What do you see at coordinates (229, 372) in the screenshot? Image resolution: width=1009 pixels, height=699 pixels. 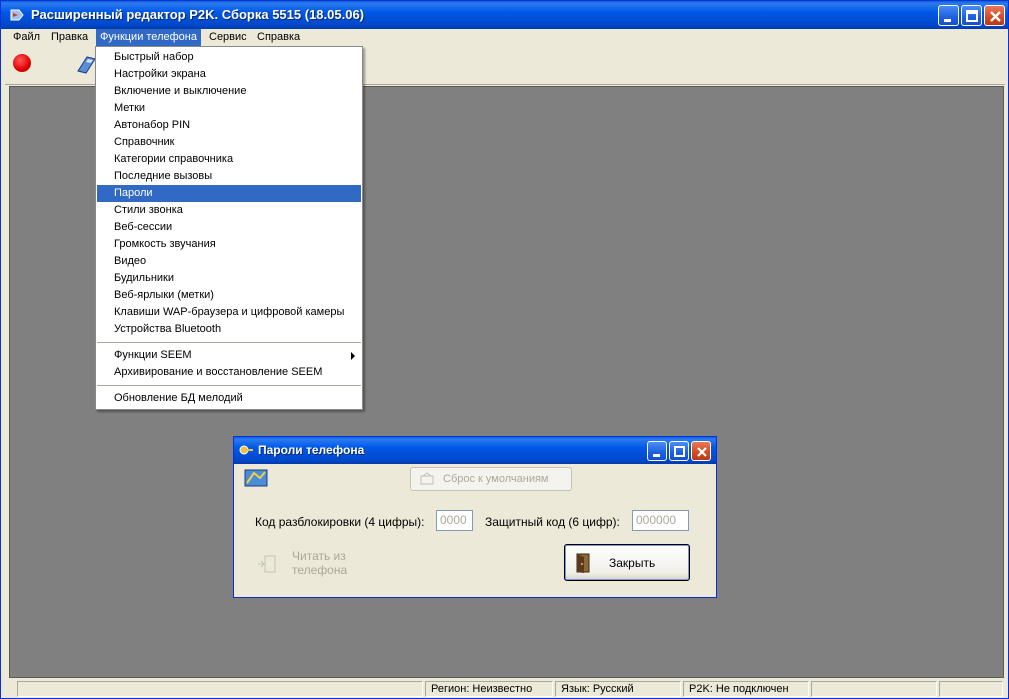 I see `menu-item-seem-backup: Архивирование и восстановление SEEM` at bounding box center [229, 372].